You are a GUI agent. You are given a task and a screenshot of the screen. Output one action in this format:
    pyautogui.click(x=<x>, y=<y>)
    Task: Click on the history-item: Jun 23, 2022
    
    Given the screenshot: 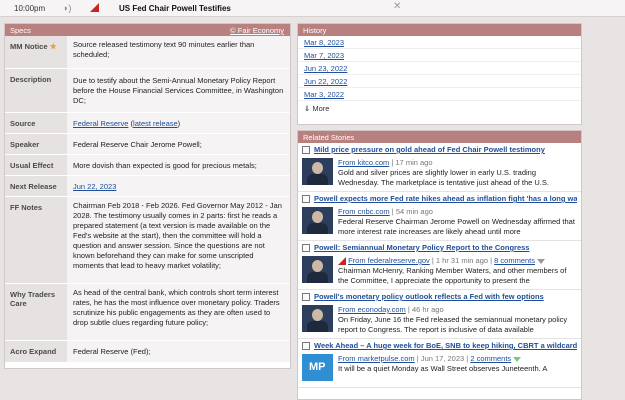 What is the action you would take?
    pyautogui.click(x=325, y=68)
    